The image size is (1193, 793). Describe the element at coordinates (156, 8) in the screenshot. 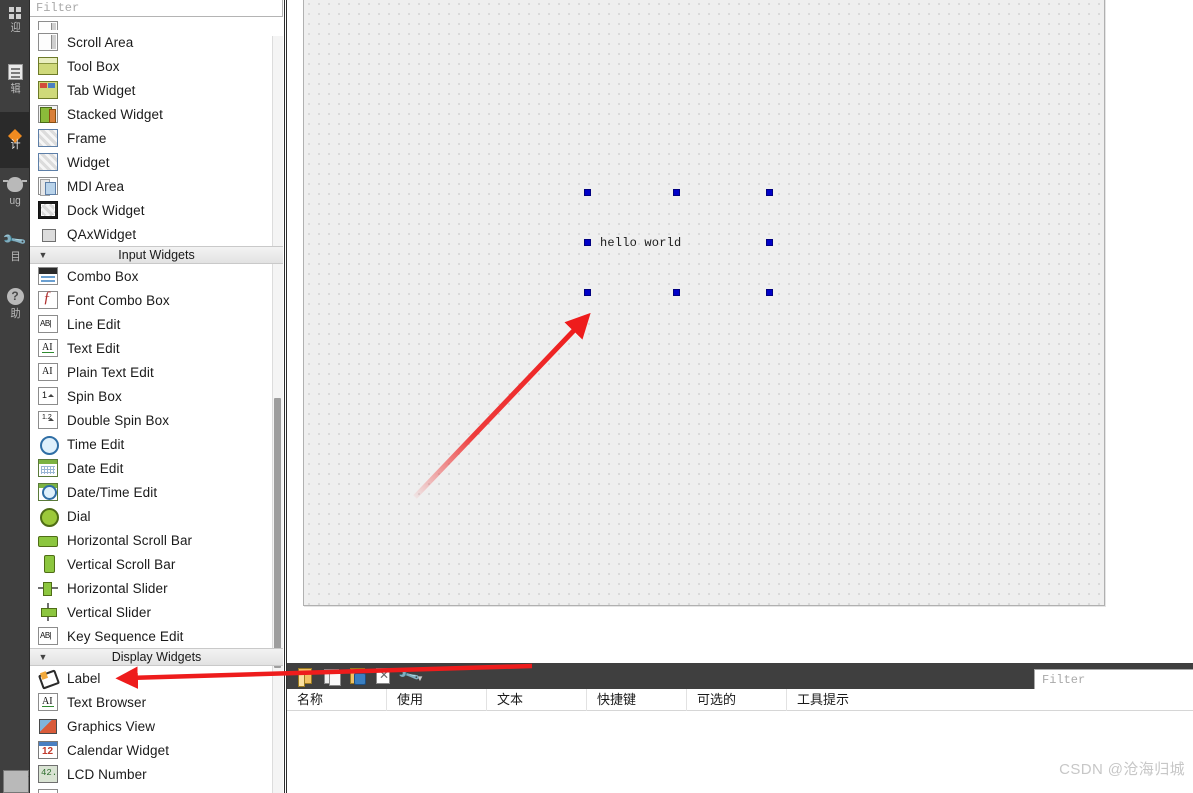

I see `widget-box-filter-input: Filter` at that location.